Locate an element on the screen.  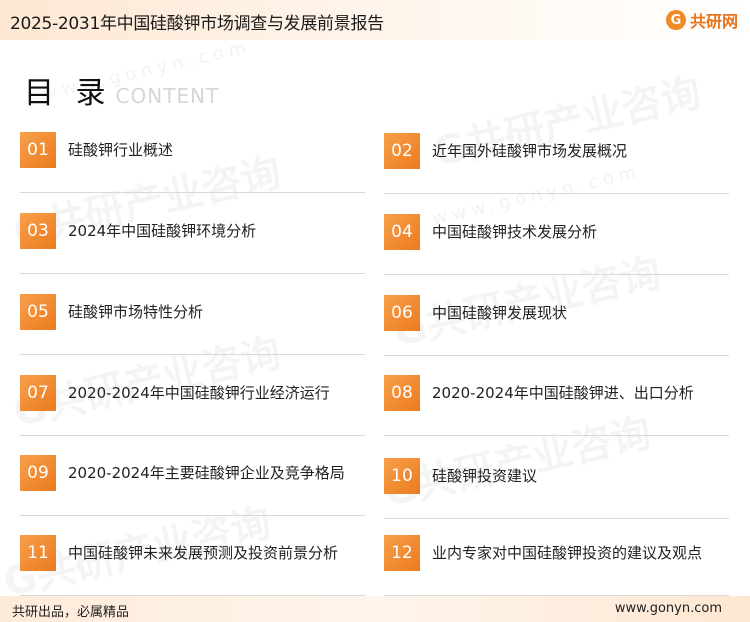
toc-item-number: 08 is located at coordinates (402, 393).